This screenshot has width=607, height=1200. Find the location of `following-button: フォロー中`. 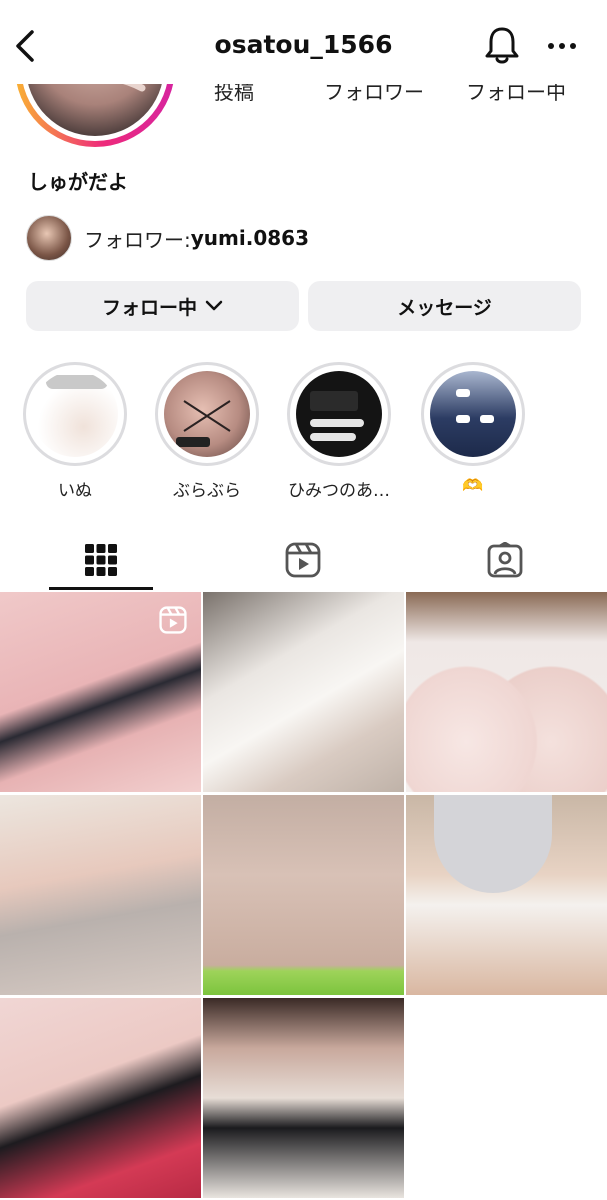

following-button: フォロー中 is located at coordinates (162, 306).